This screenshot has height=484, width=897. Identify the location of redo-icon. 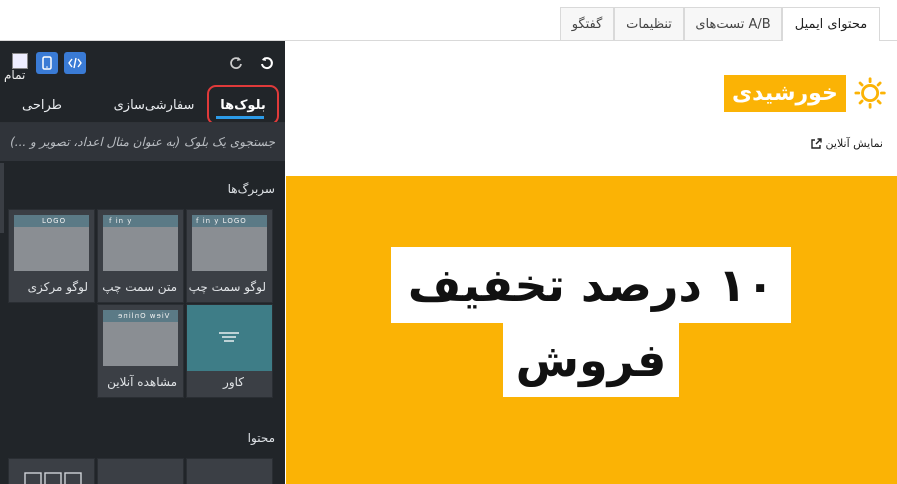
(236, 63).